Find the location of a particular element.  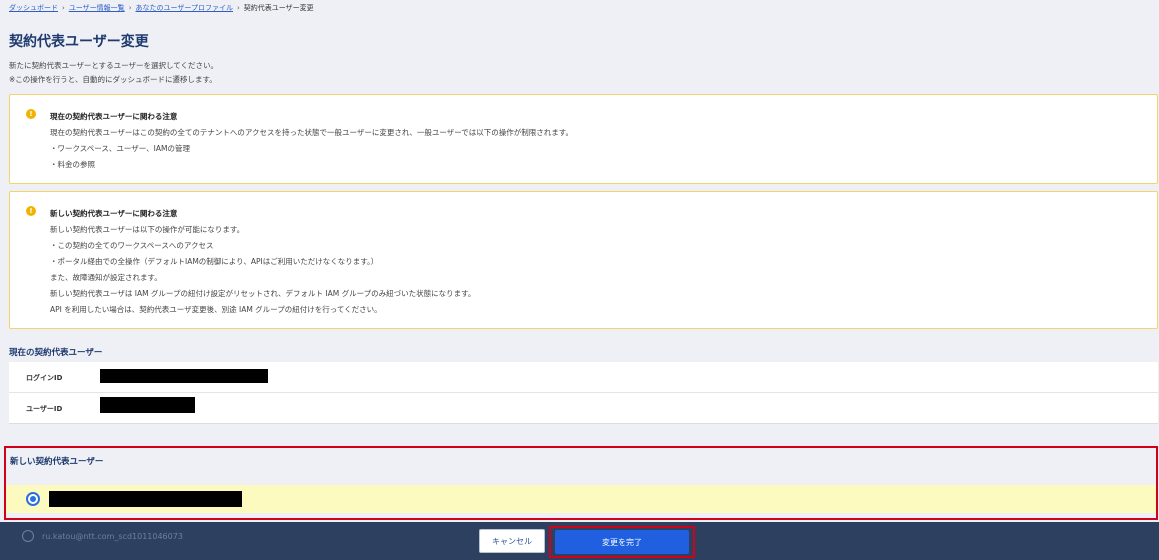

page-title: 契約代表ユーザー変更 is located at coordinates (79, 42).